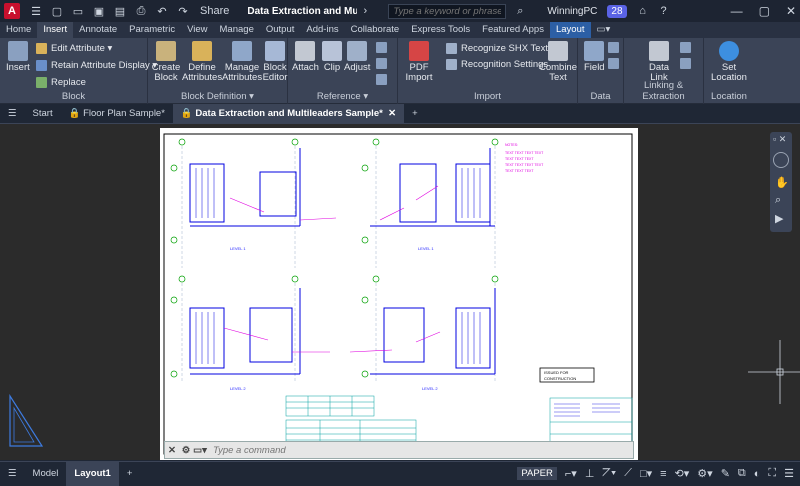 The width and height of the screenshot is (800, 486). What do you see at coordinates (654, 473) in the screenshot?
I see `status-tools: PAPER ⌐▾ ⊥ ⦢▾ ⟋ □▾ ≡ ⟲▾ ⚙▾ ✎ ⧉ ◐ ⛶ ☰` at bounding box center [654, 473].